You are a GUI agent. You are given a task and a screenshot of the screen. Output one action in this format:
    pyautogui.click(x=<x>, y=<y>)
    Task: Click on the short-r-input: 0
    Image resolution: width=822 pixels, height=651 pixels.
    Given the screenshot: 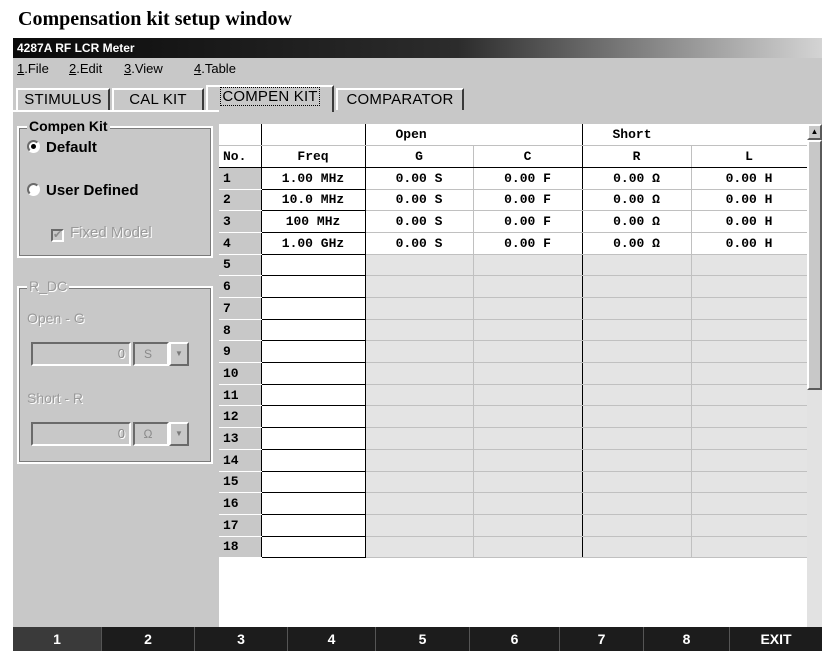 What is the action you would take?
    pyautogui.click(x=81, y=434)
    